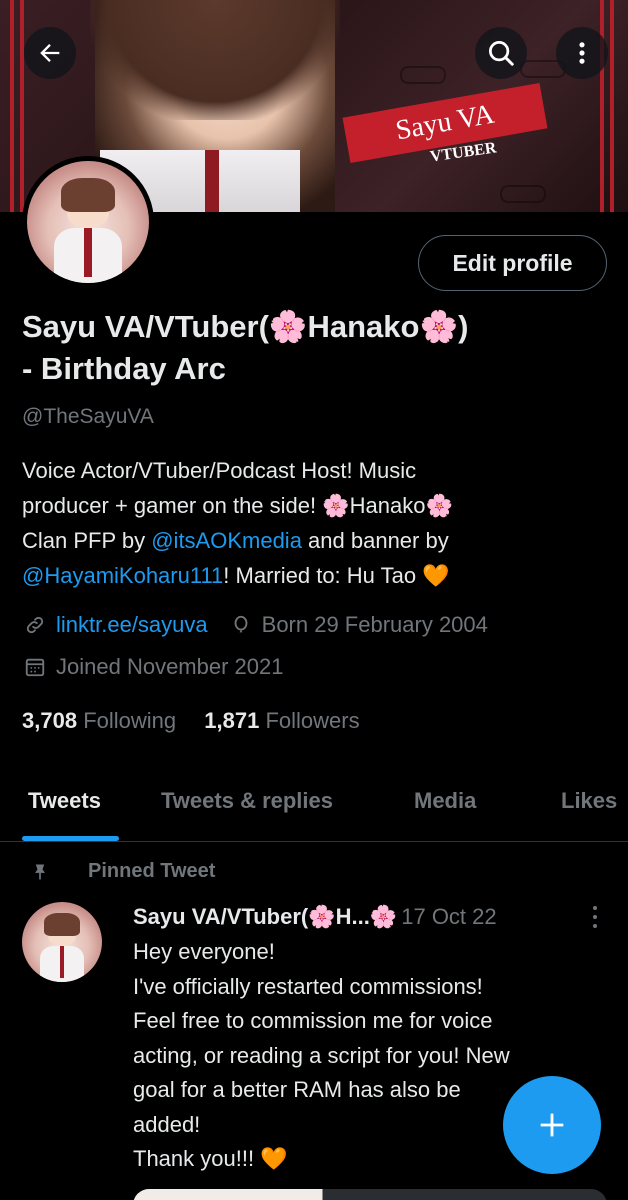  Describe the element at coordinates (308, 986) in the screenshot. I see `tweet-line: I've officially restarted commissions!` at that location.